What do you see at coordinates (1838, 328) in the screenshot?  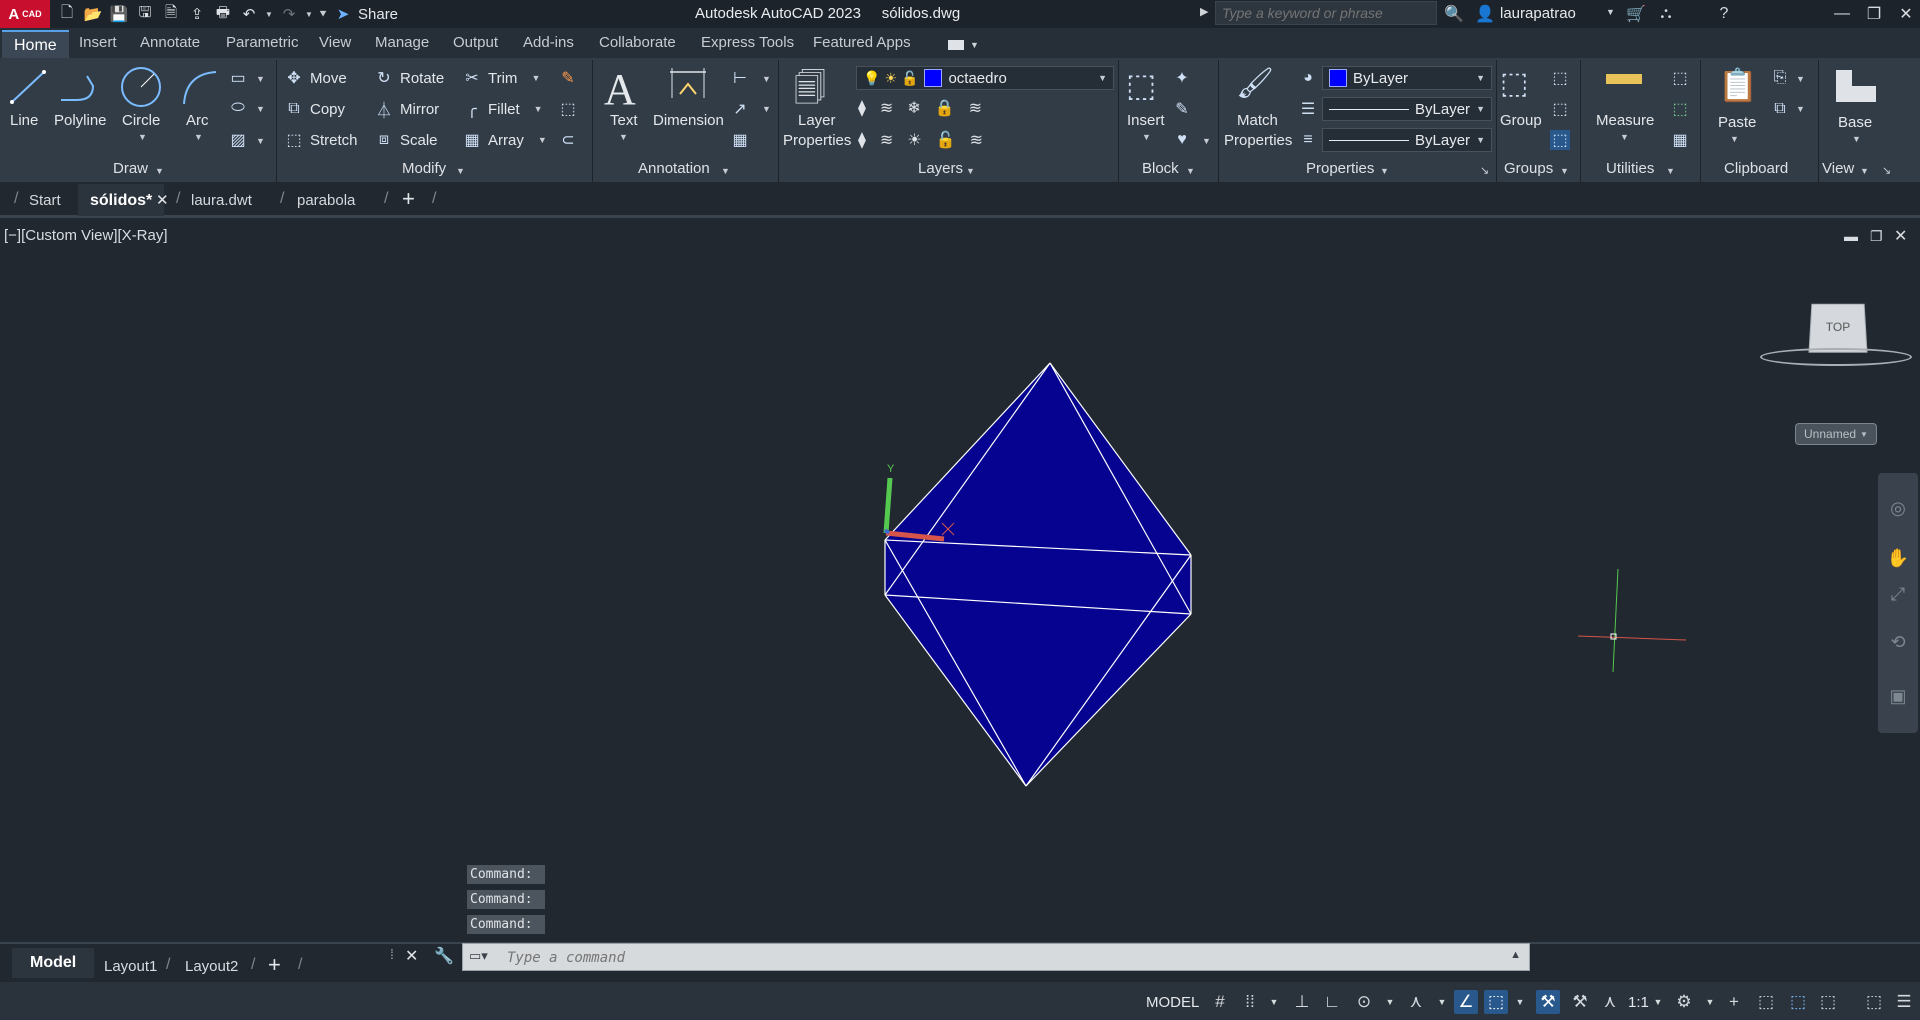 I see `viewcube: TOP` at bounding box center [1838, 328].